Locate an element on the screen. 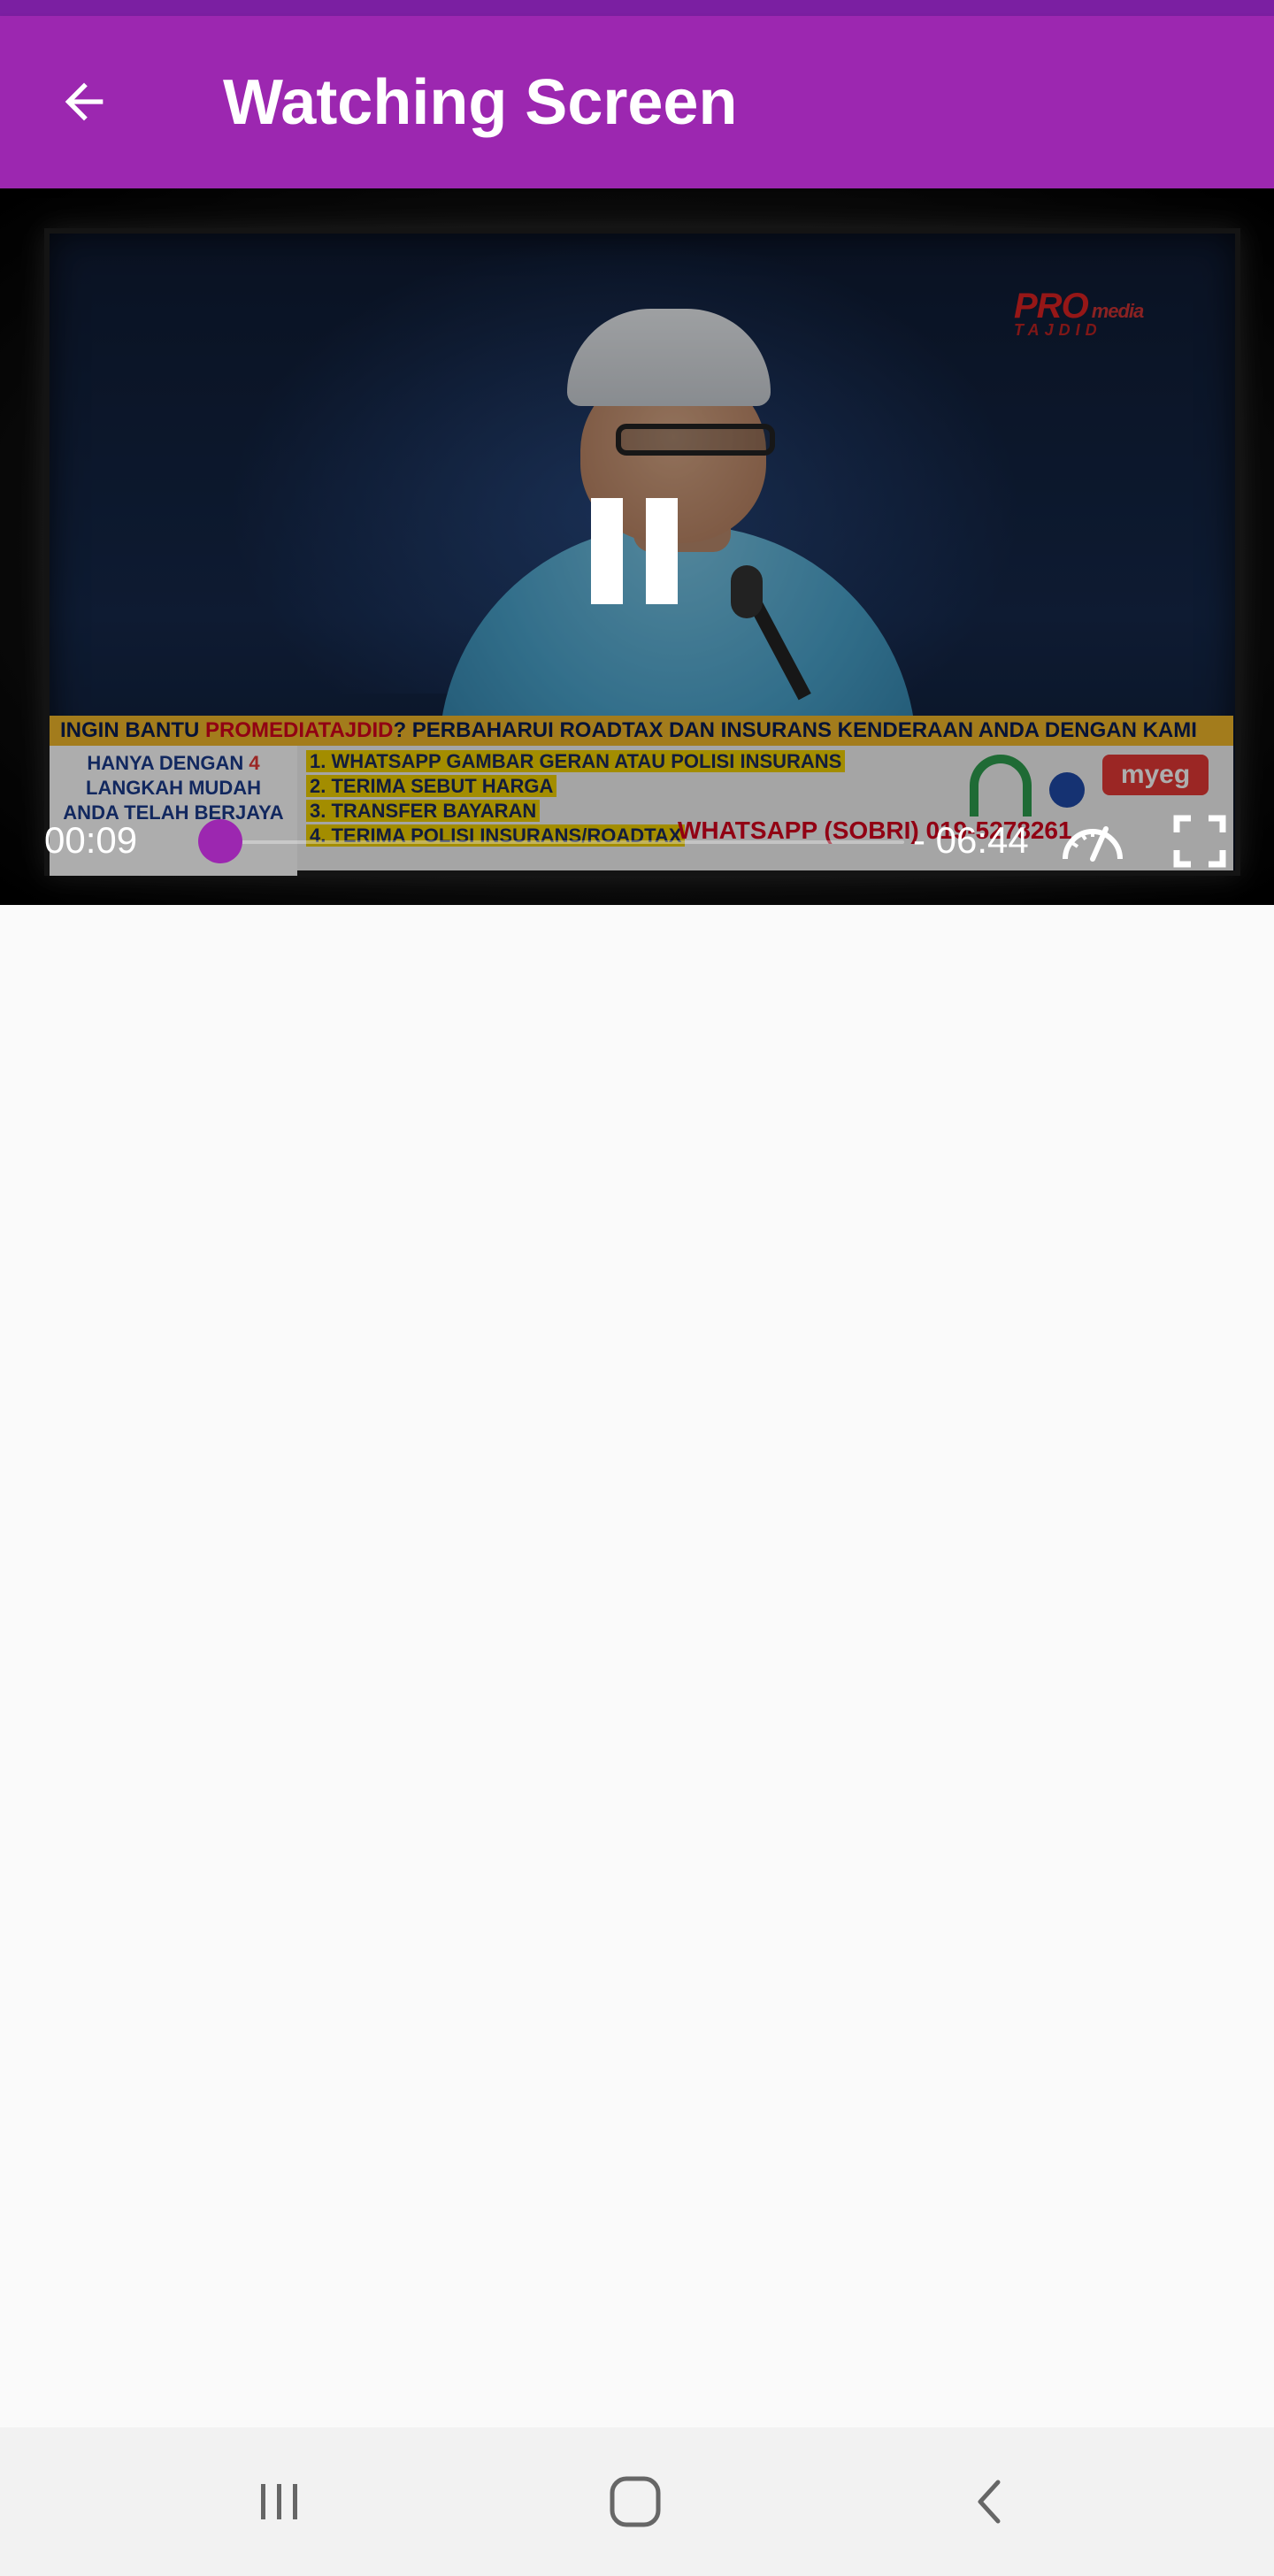 The image size is (1274, 2576). fullscreen-icon is located at coordinates (1199, 841).